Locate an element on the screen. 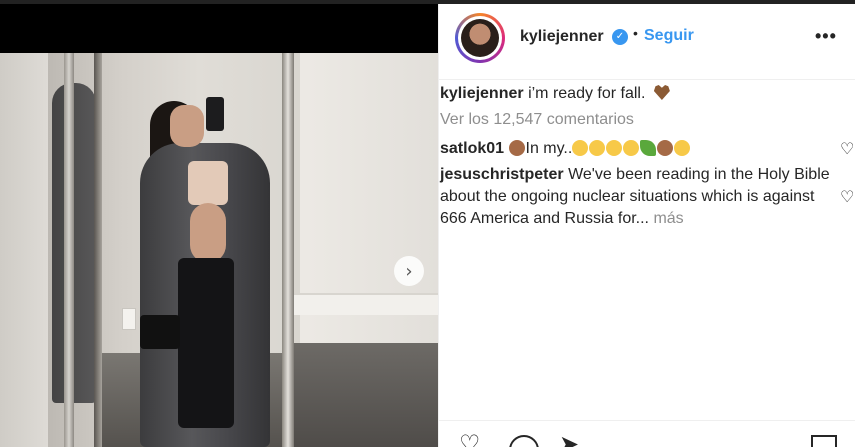  phone is located at coordinates (215, 114).